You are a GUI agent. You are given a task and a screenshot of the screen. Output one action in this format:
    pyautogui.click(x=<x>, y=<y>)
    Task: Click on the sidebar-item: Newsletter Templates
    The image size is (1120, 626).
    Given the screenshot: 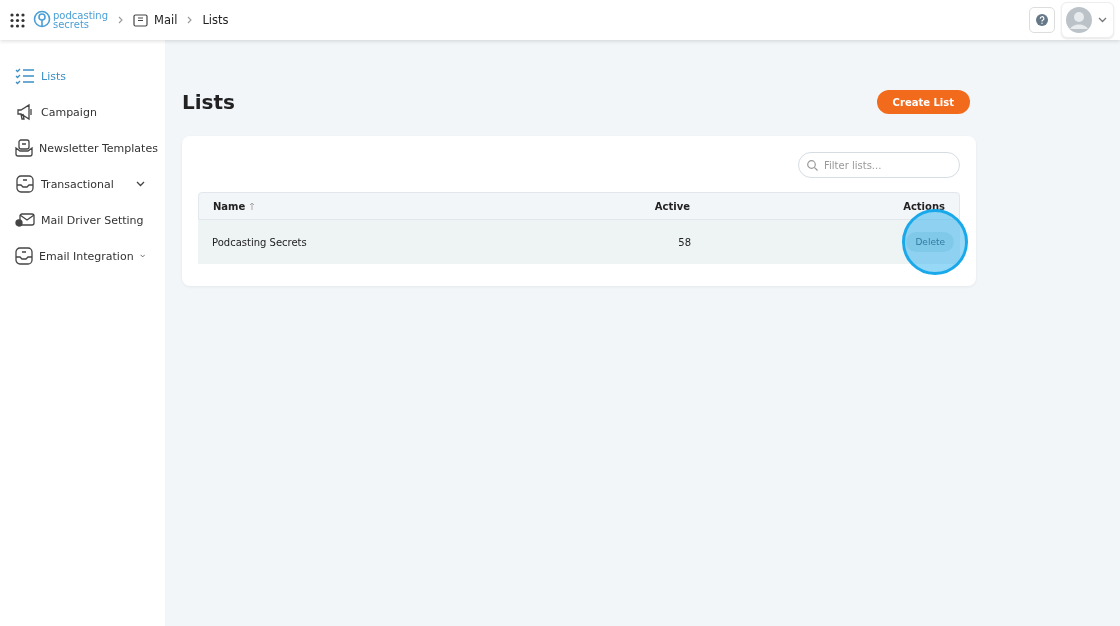 What is the action you would take?
    pyautogui.click(x=82, y=148)
    